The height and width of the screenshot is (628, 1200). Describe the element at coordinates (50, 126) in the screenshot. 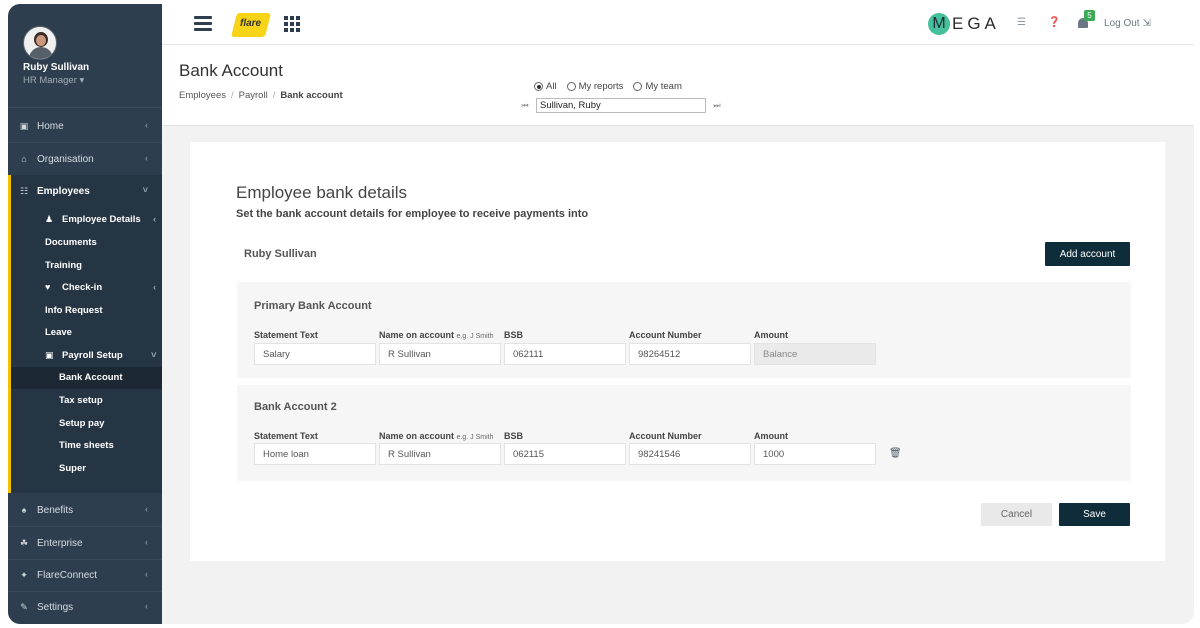

I see `sidebar-item-label: Home` at that location.